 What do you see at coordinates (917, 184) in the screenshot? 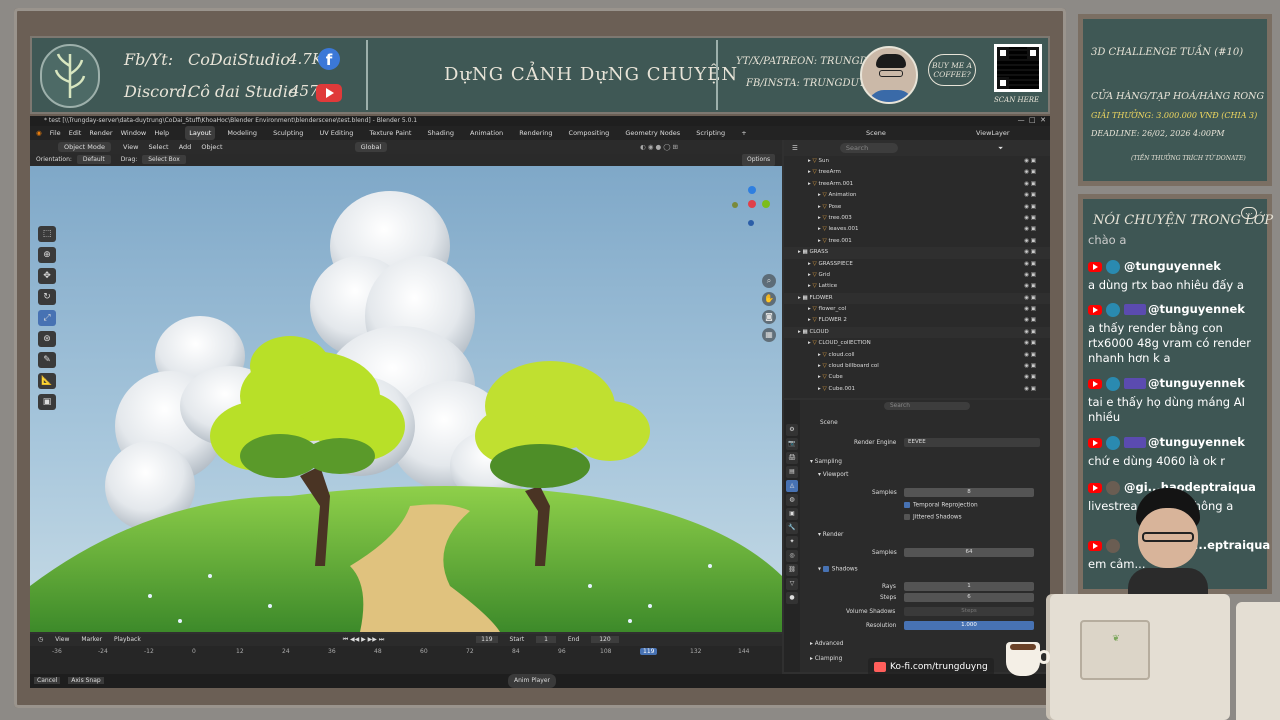
I see `outliner-row: ▸ ▽ treeArm.001 ◉ ▣` at bounding box center [917, 184].